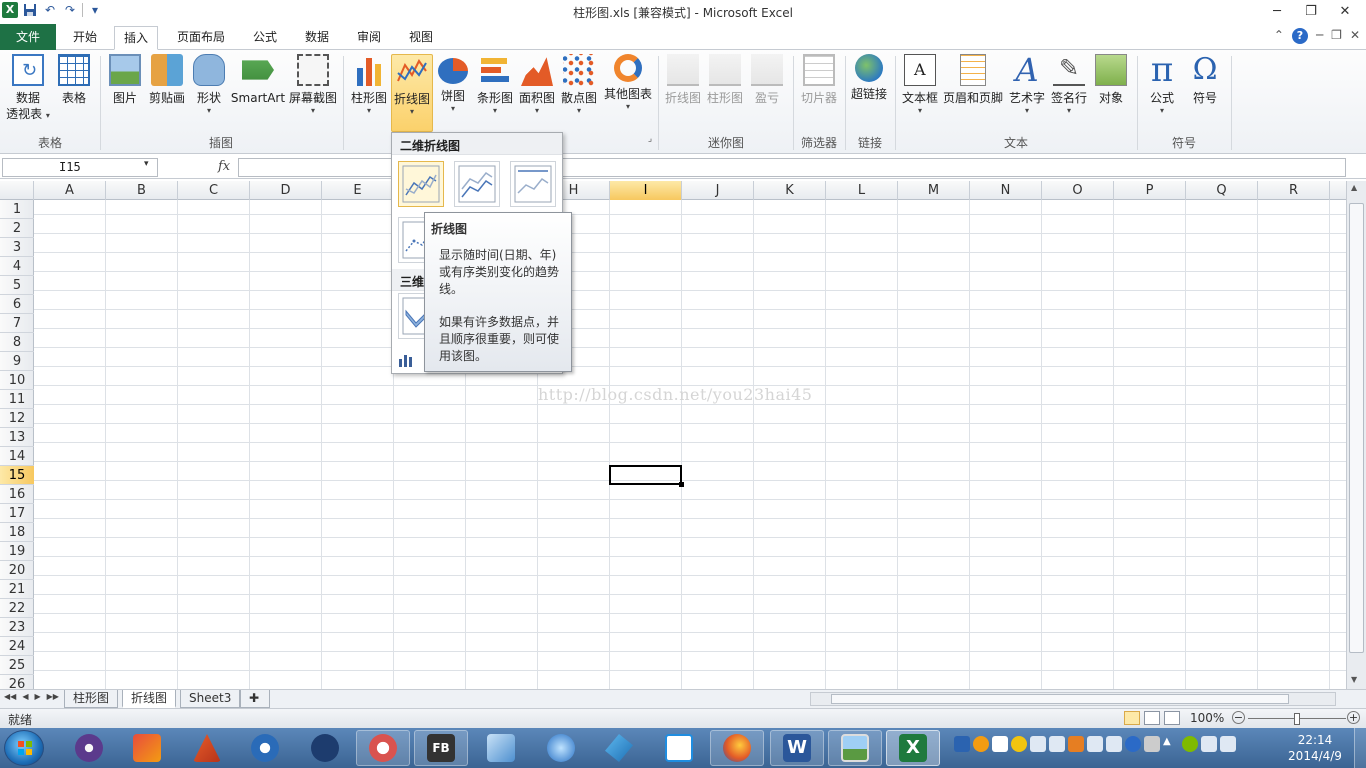 The image size is (1366, 768). I want to click on taskbar-app-media, so click(561, 748).